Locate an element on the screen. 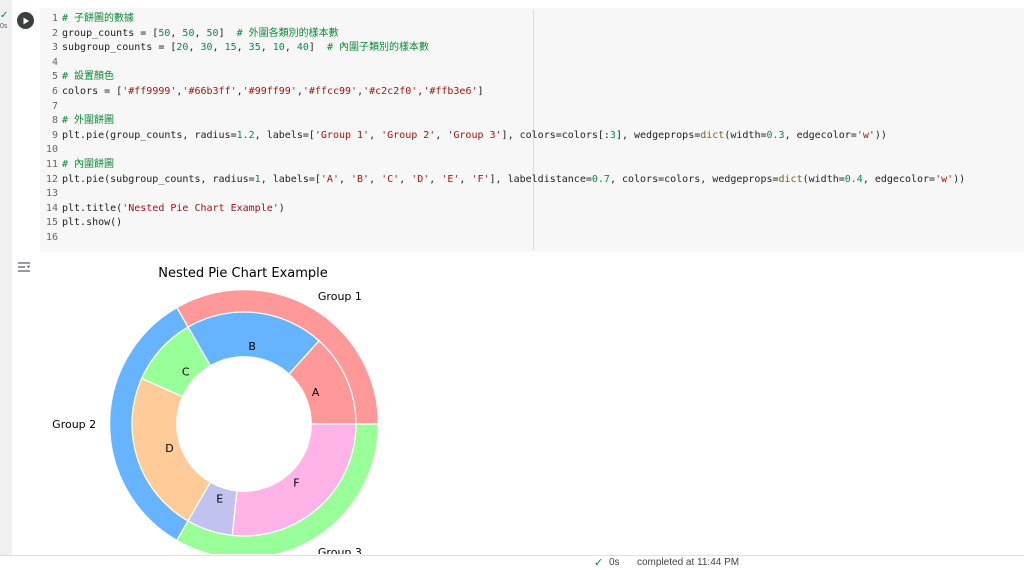  code-line: 13 is located at coordinates (51, 194).